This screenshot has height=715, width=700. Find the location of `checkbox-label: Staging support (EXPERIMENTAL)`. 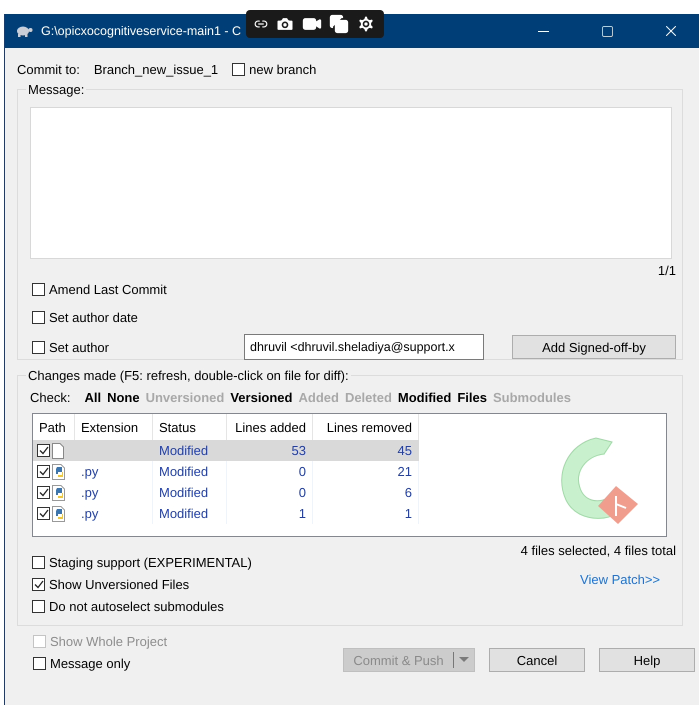

checkbox-label: Staging support (EXPERIMENTAL) is located at coordinates (150, 562).